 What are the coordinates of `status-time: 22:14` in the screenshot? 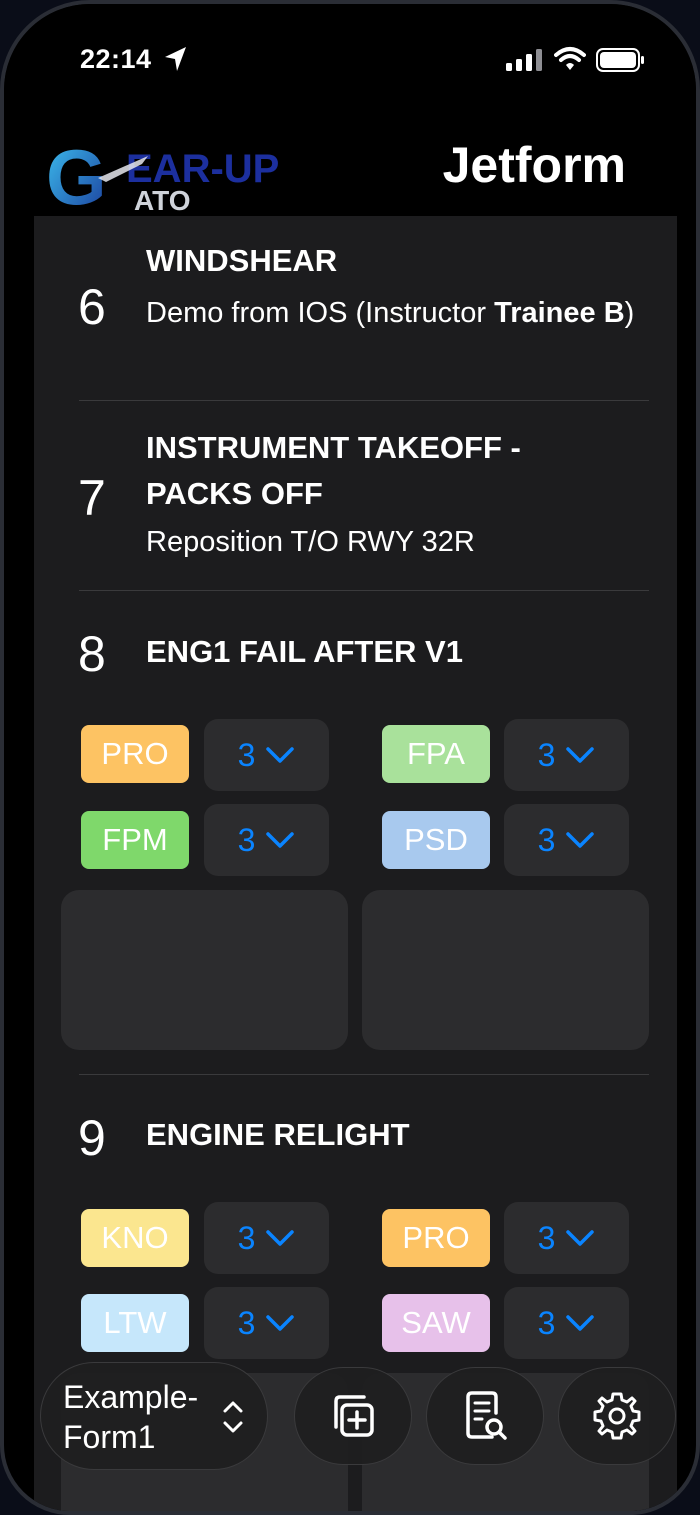 It's located at (116, 59).